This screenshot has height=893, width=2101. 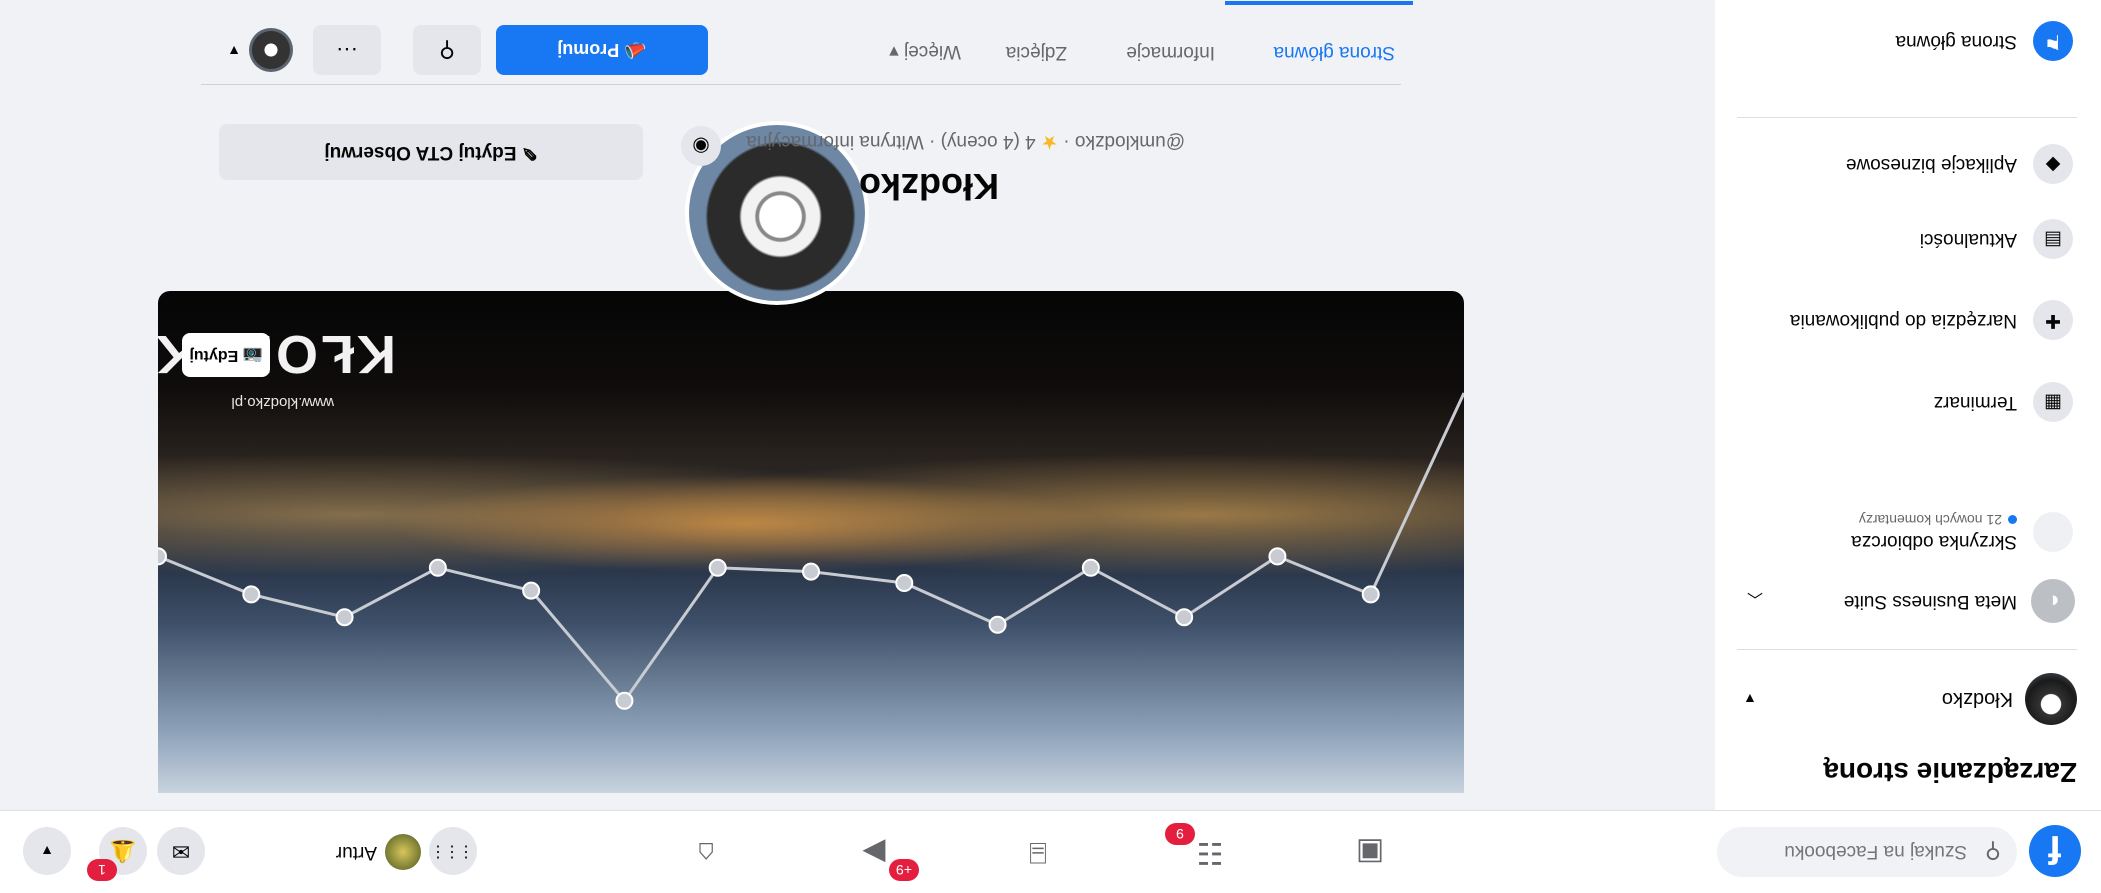 I want to click on nav-home-tab: ⌂, so click(x=706, y=852).